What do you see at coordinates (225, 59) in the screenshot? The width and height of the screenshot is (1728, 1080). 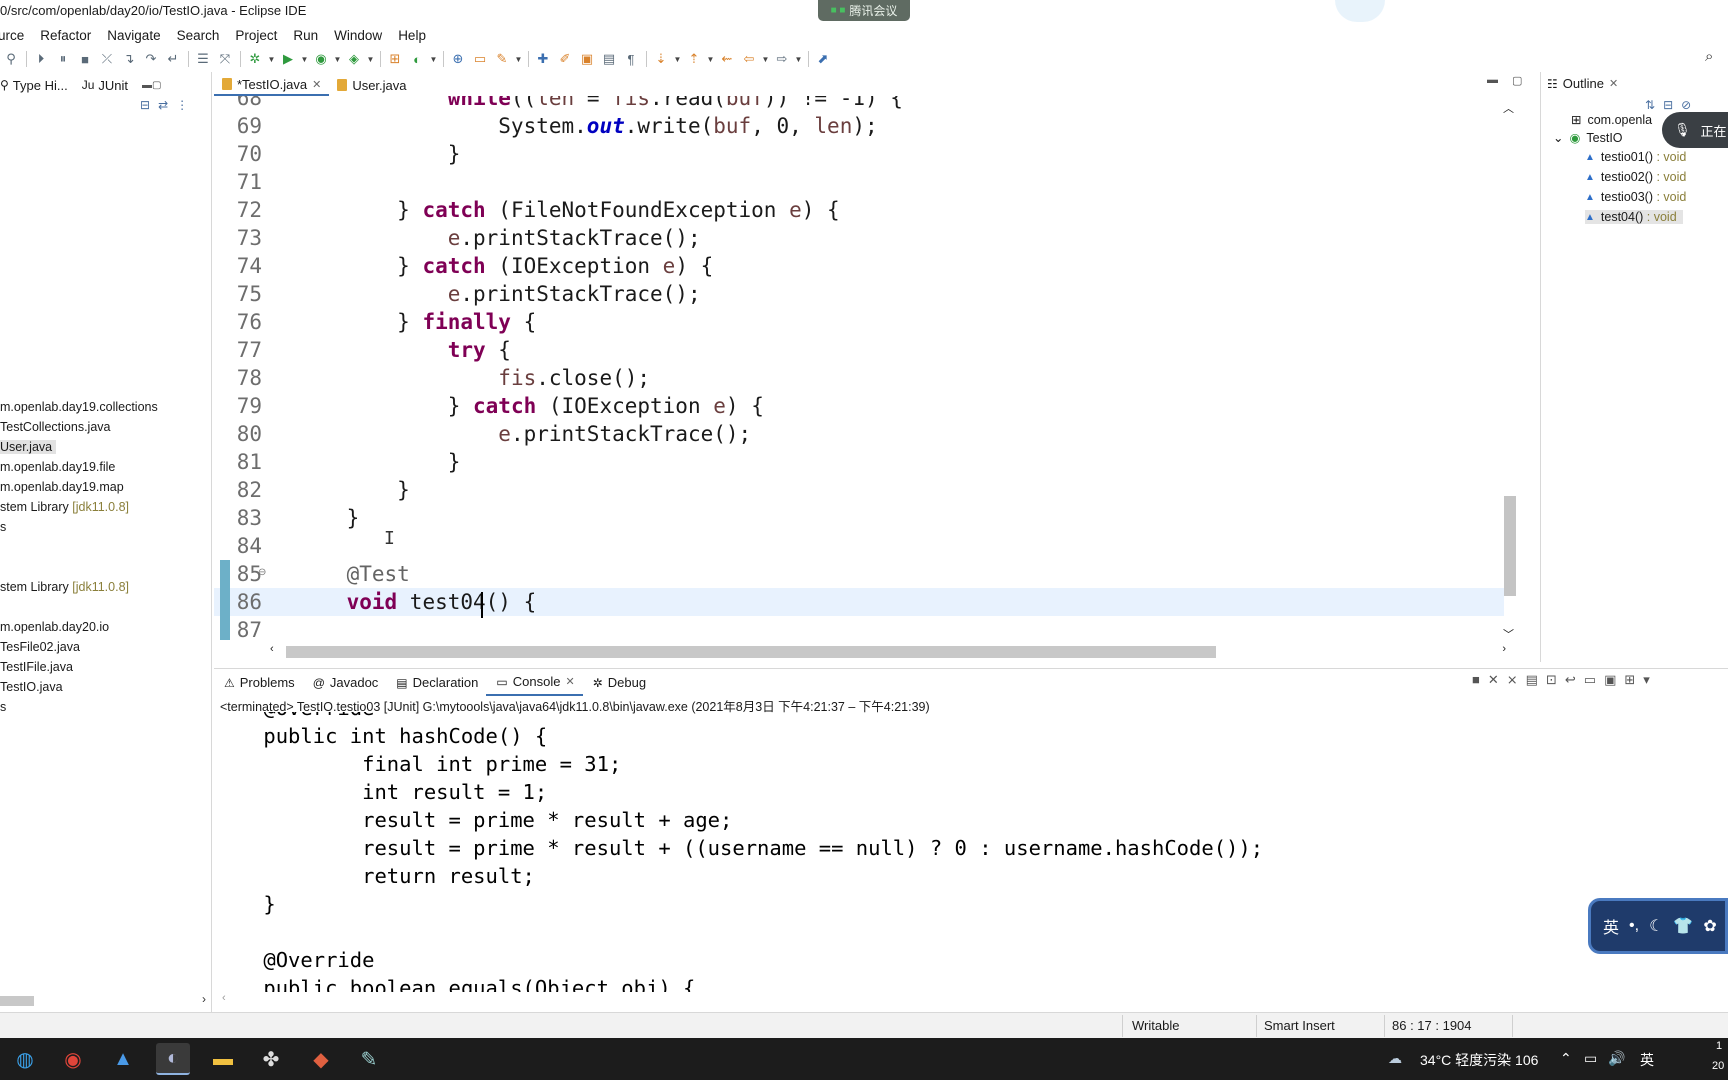 I see `skip-breakpoints-icon: ⤧` at bounding box center [225, 59].